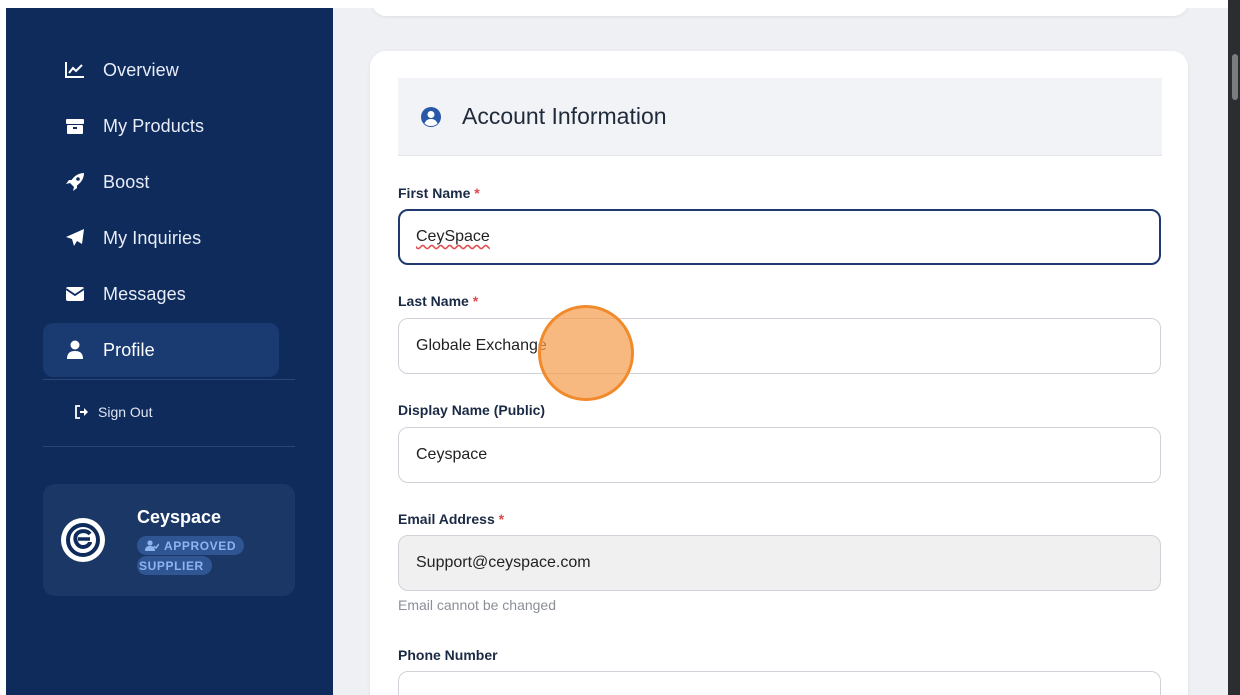  Describe the element at coordinates (161, 182) in the screenshot. I see `sidebar-item-boost: Boost` at that location.